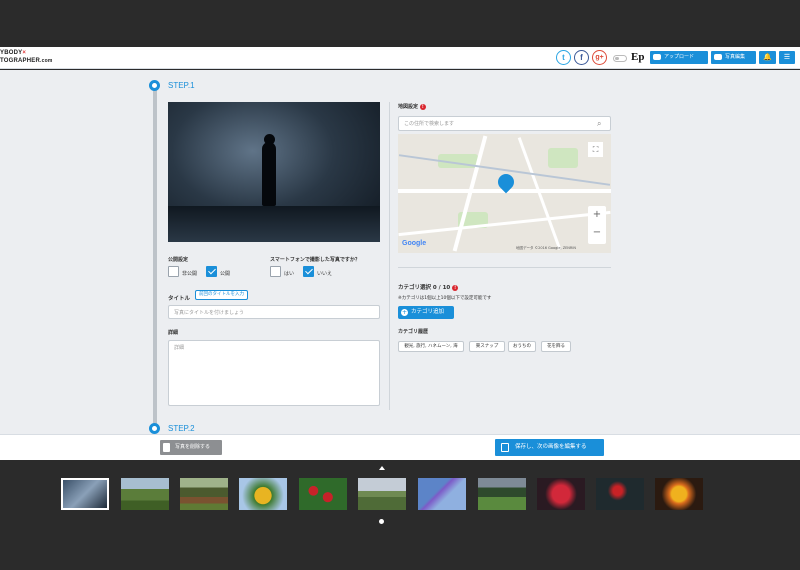  What do you see at coordinates (173, 271) in the screenshot?
I see `private-checkbox` at bounding box center [173, 271].